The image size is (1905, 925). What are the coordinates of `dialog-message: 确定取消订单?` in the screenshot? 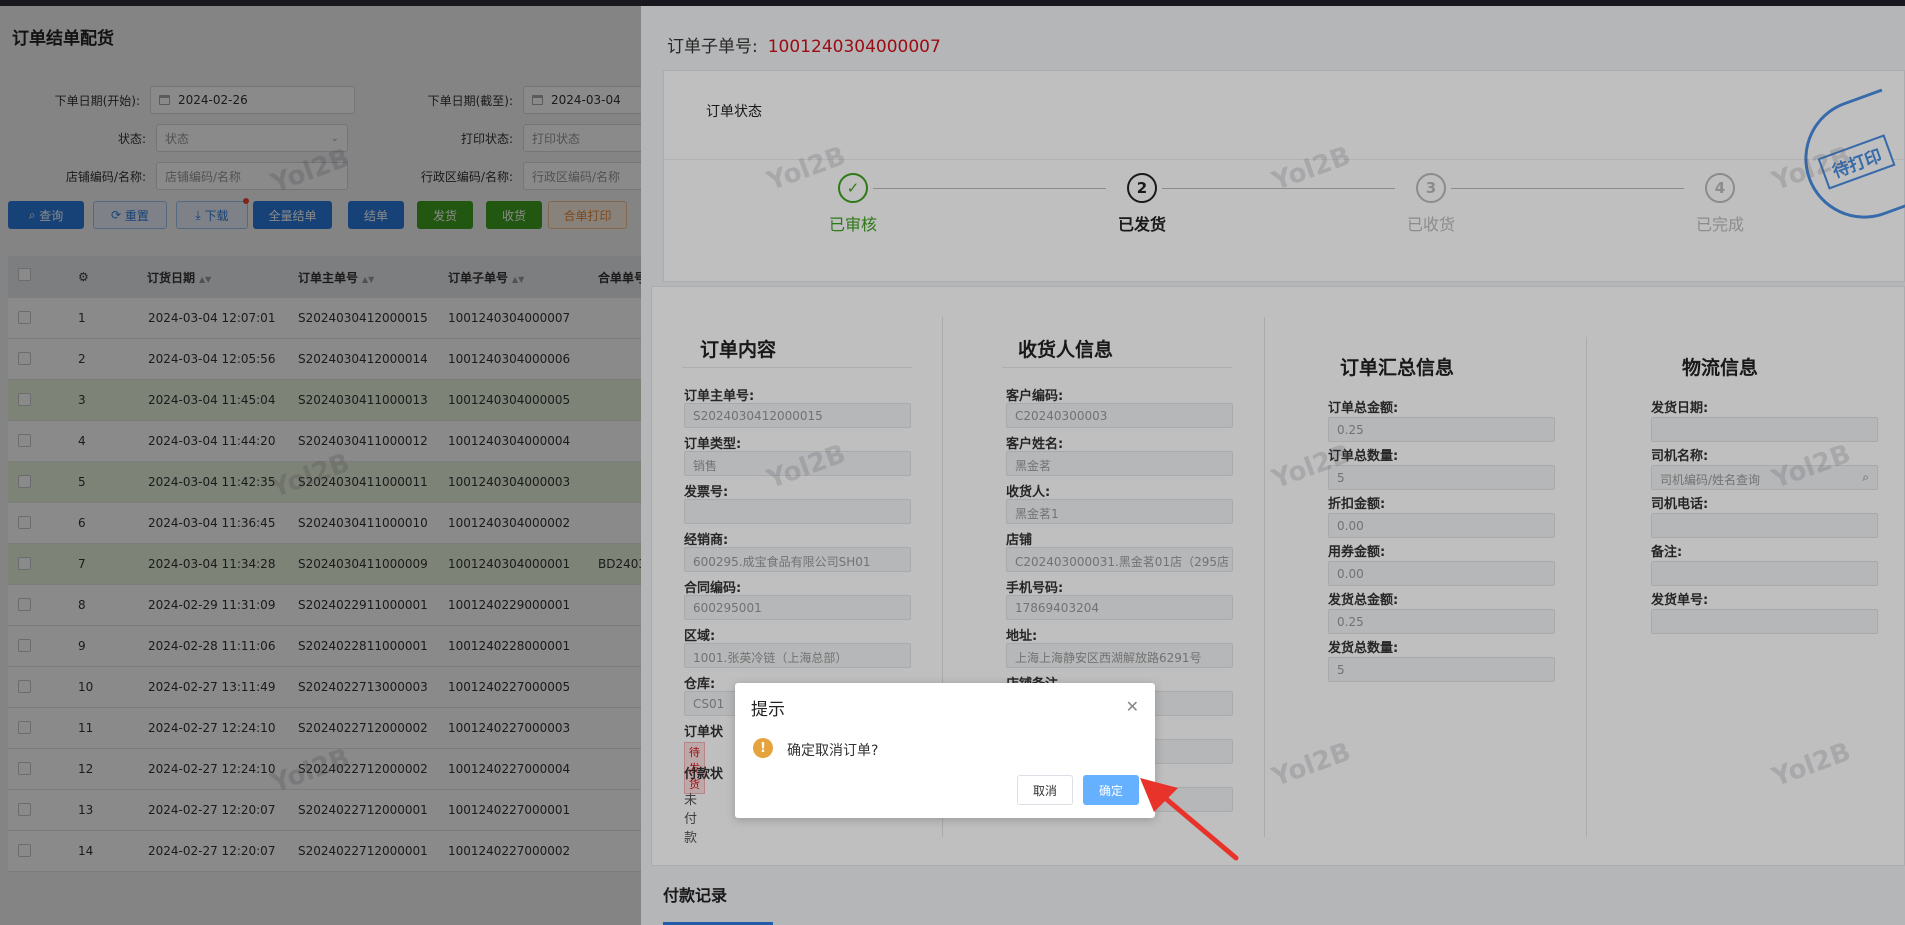 It's located at (833, 751).